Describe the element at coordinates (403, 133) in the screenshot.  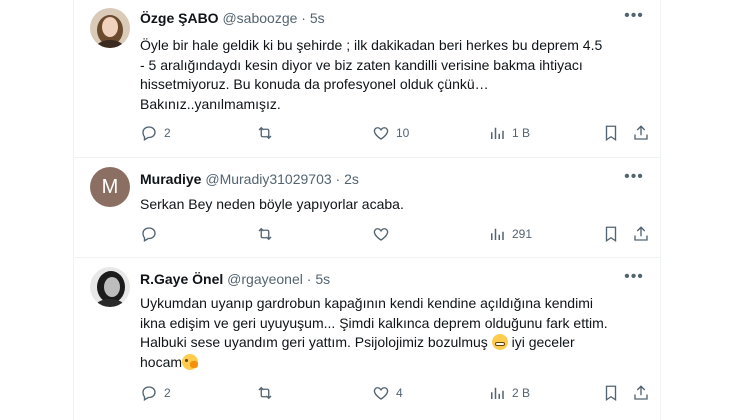
I see `like-count: 10` at that location.